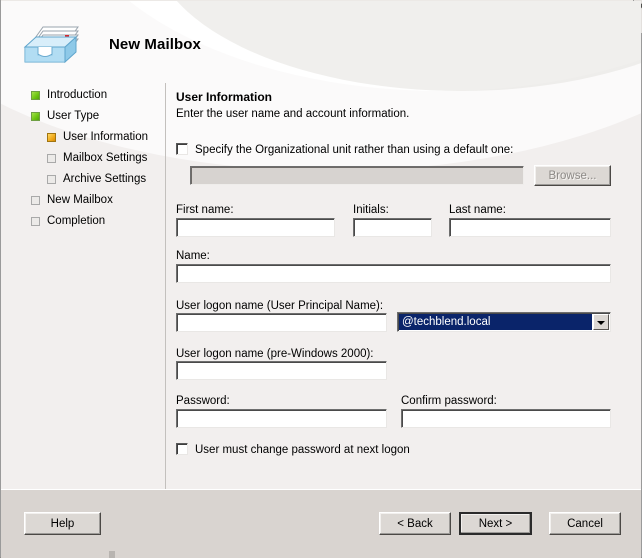 This screenshot has width=642, height=558. Describe the element at coordinates (280, 306) in the screenshot. I see `user-principal-name-label: User logon name (User Principal Name):` at that location.